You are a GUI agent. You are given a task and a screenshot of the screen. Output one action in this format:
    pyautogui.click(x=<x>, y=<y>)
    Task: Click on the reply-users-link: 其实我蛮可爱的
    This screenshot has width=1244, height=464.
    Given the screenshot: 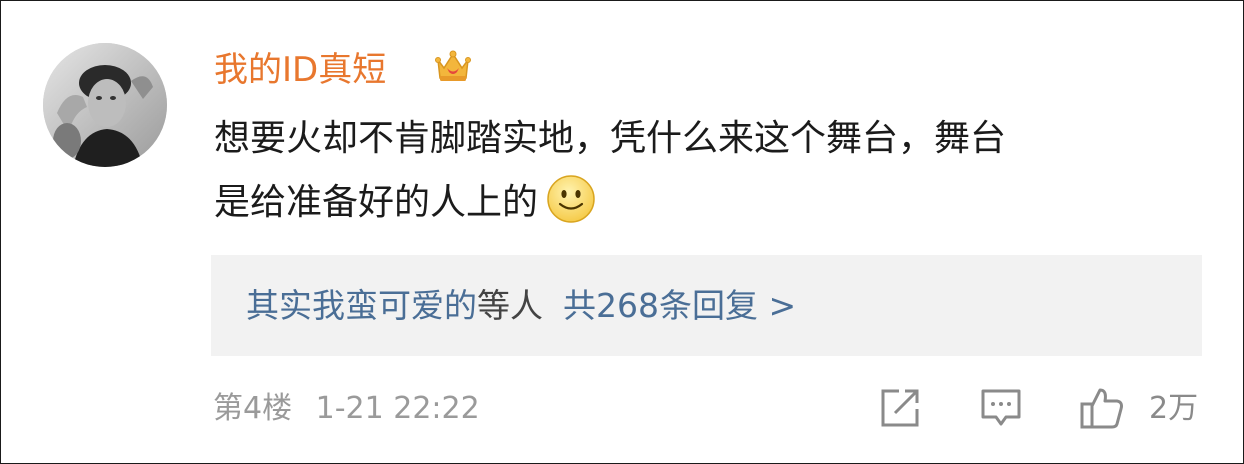 What is the action you would take?
    pyautogui.click(x=361, y=305)
    